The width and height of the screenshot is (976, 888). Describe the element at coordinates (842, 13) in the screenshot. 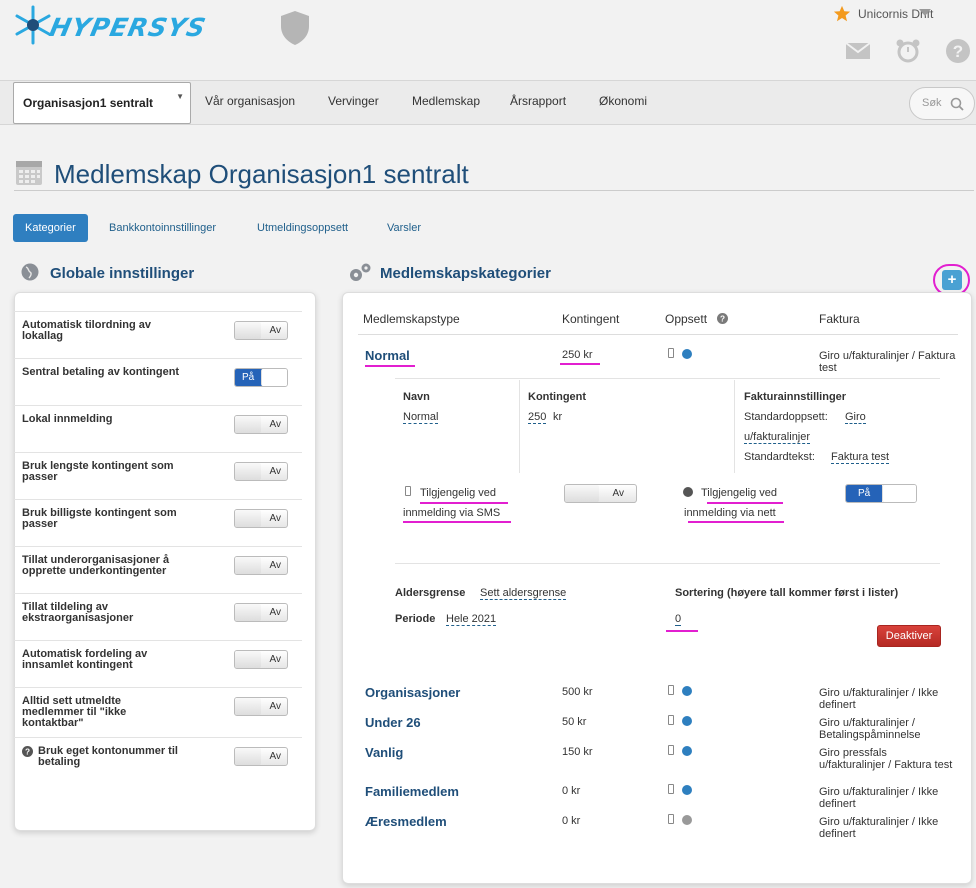

I see `star-icon` at that location.